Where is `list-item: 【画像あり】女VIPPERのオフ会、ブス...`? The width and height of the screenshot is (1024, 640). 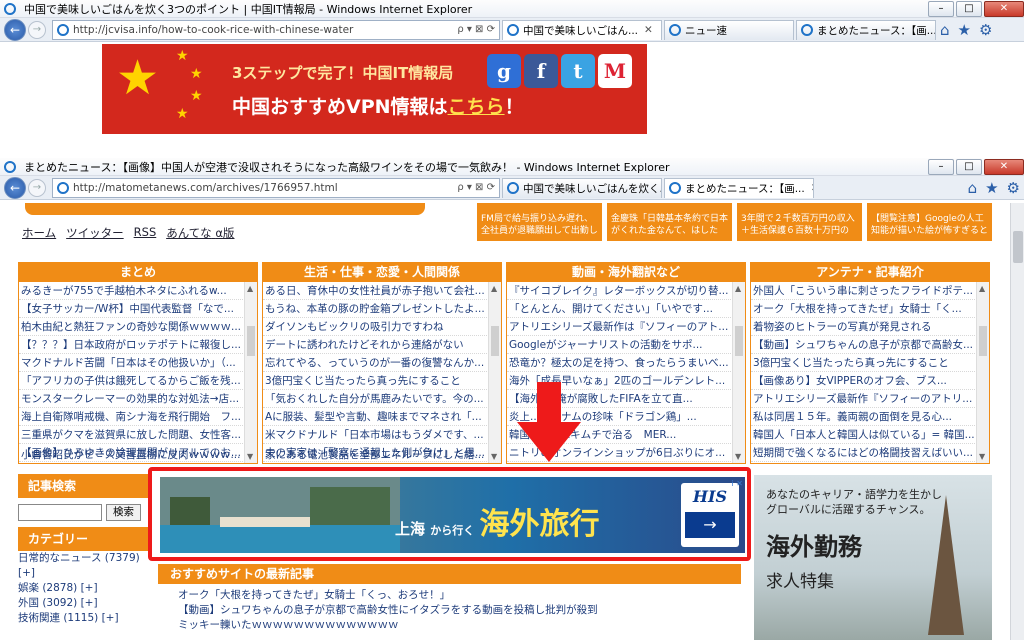 list-item: 【画像あり】女VIPPERのオフ会、ブス... is located at coordinates (863, 381).